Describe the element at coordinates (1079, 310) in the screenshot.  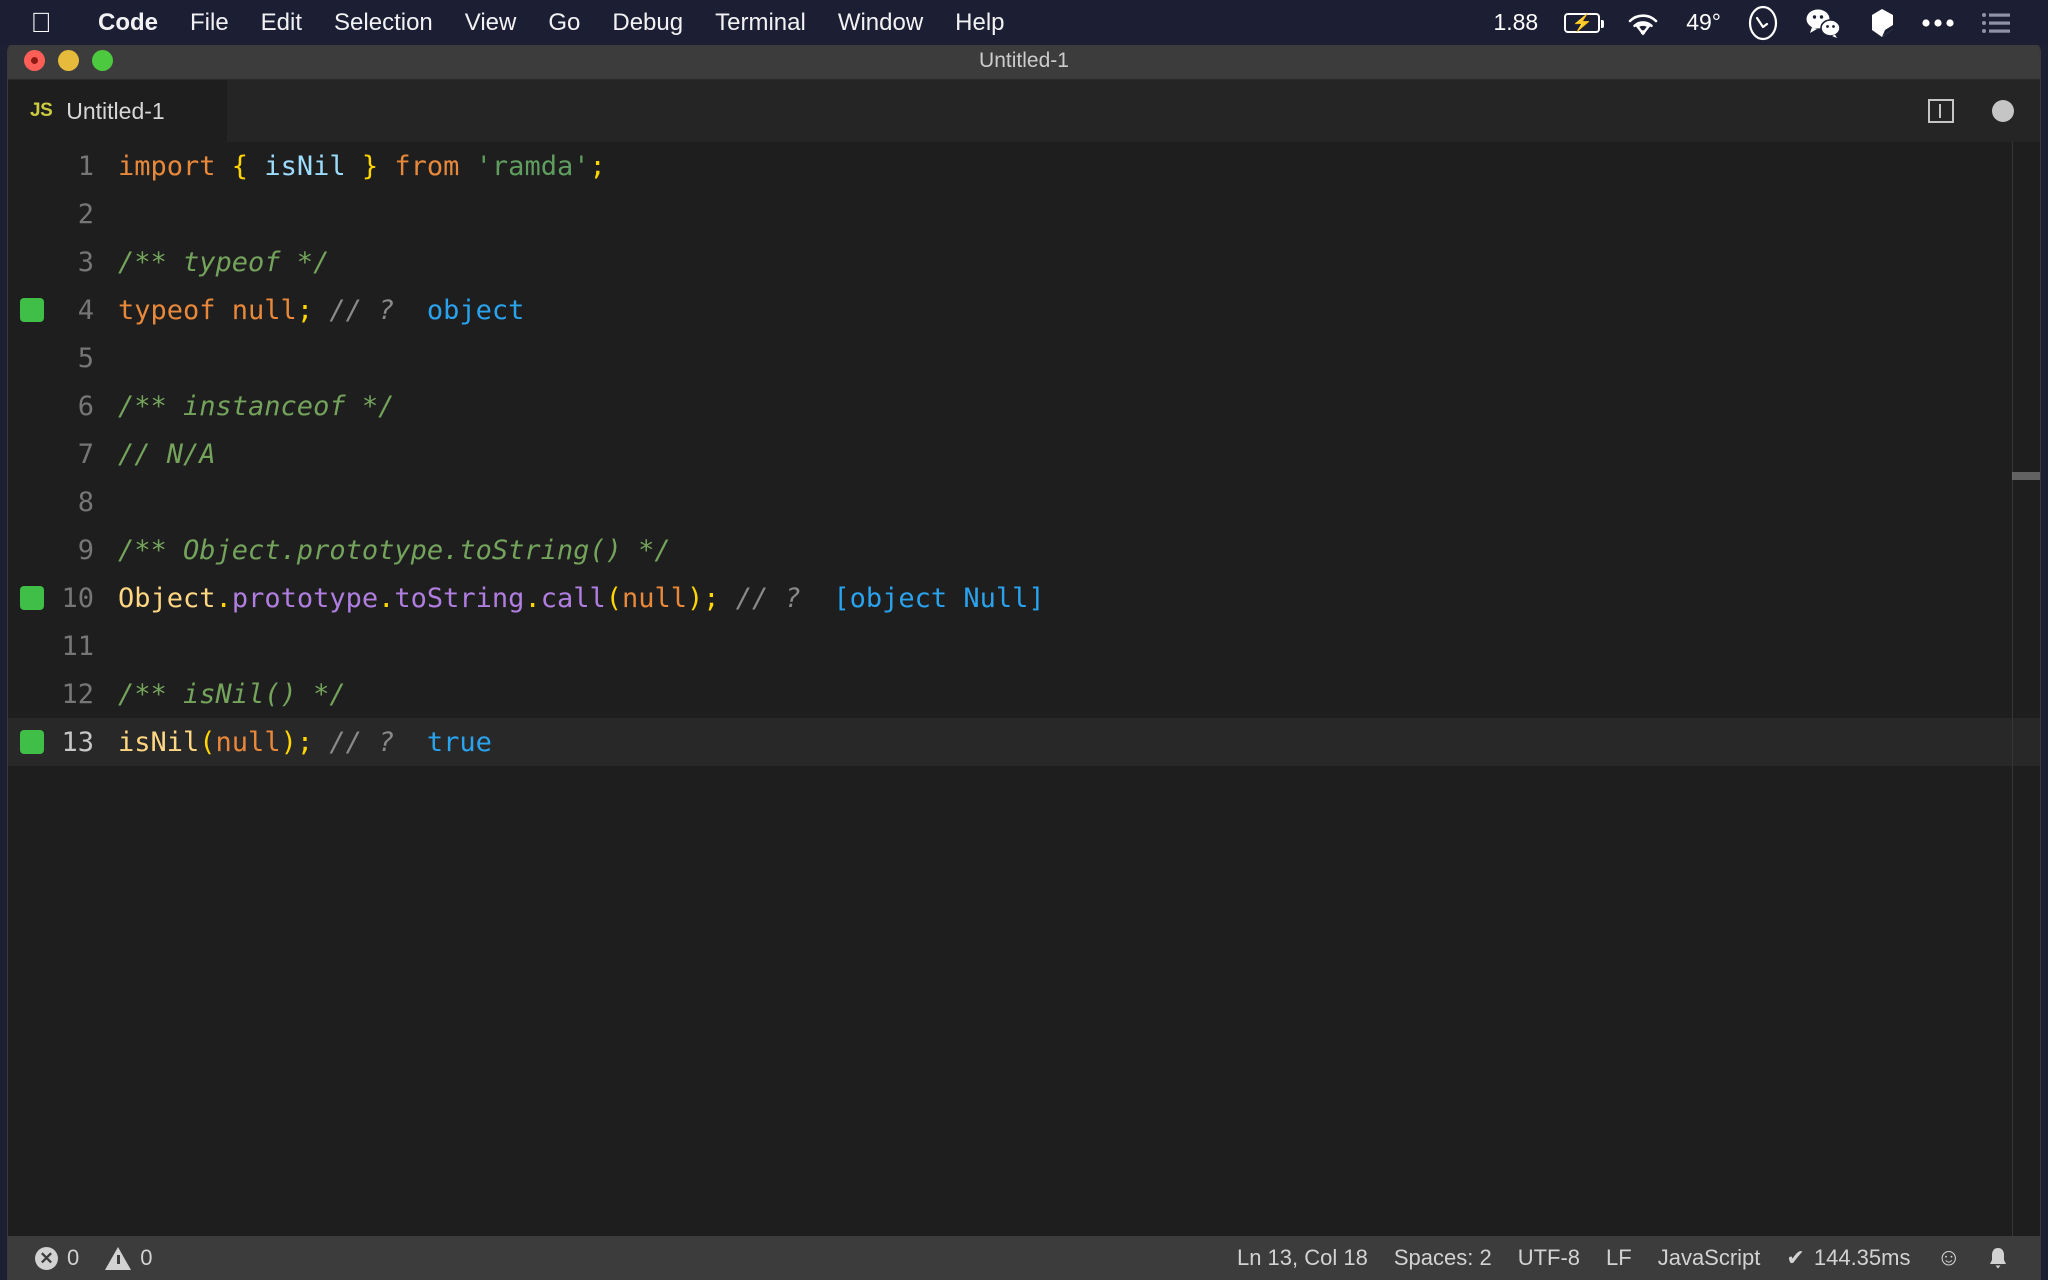
I see `code-text: typeof null; // ? object` at that location.